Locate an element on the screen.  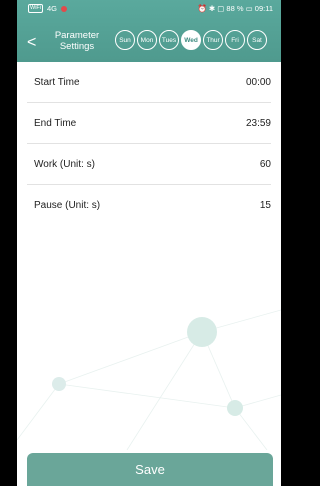
sim-icon: WiFi is located at coordinates (35, 8).